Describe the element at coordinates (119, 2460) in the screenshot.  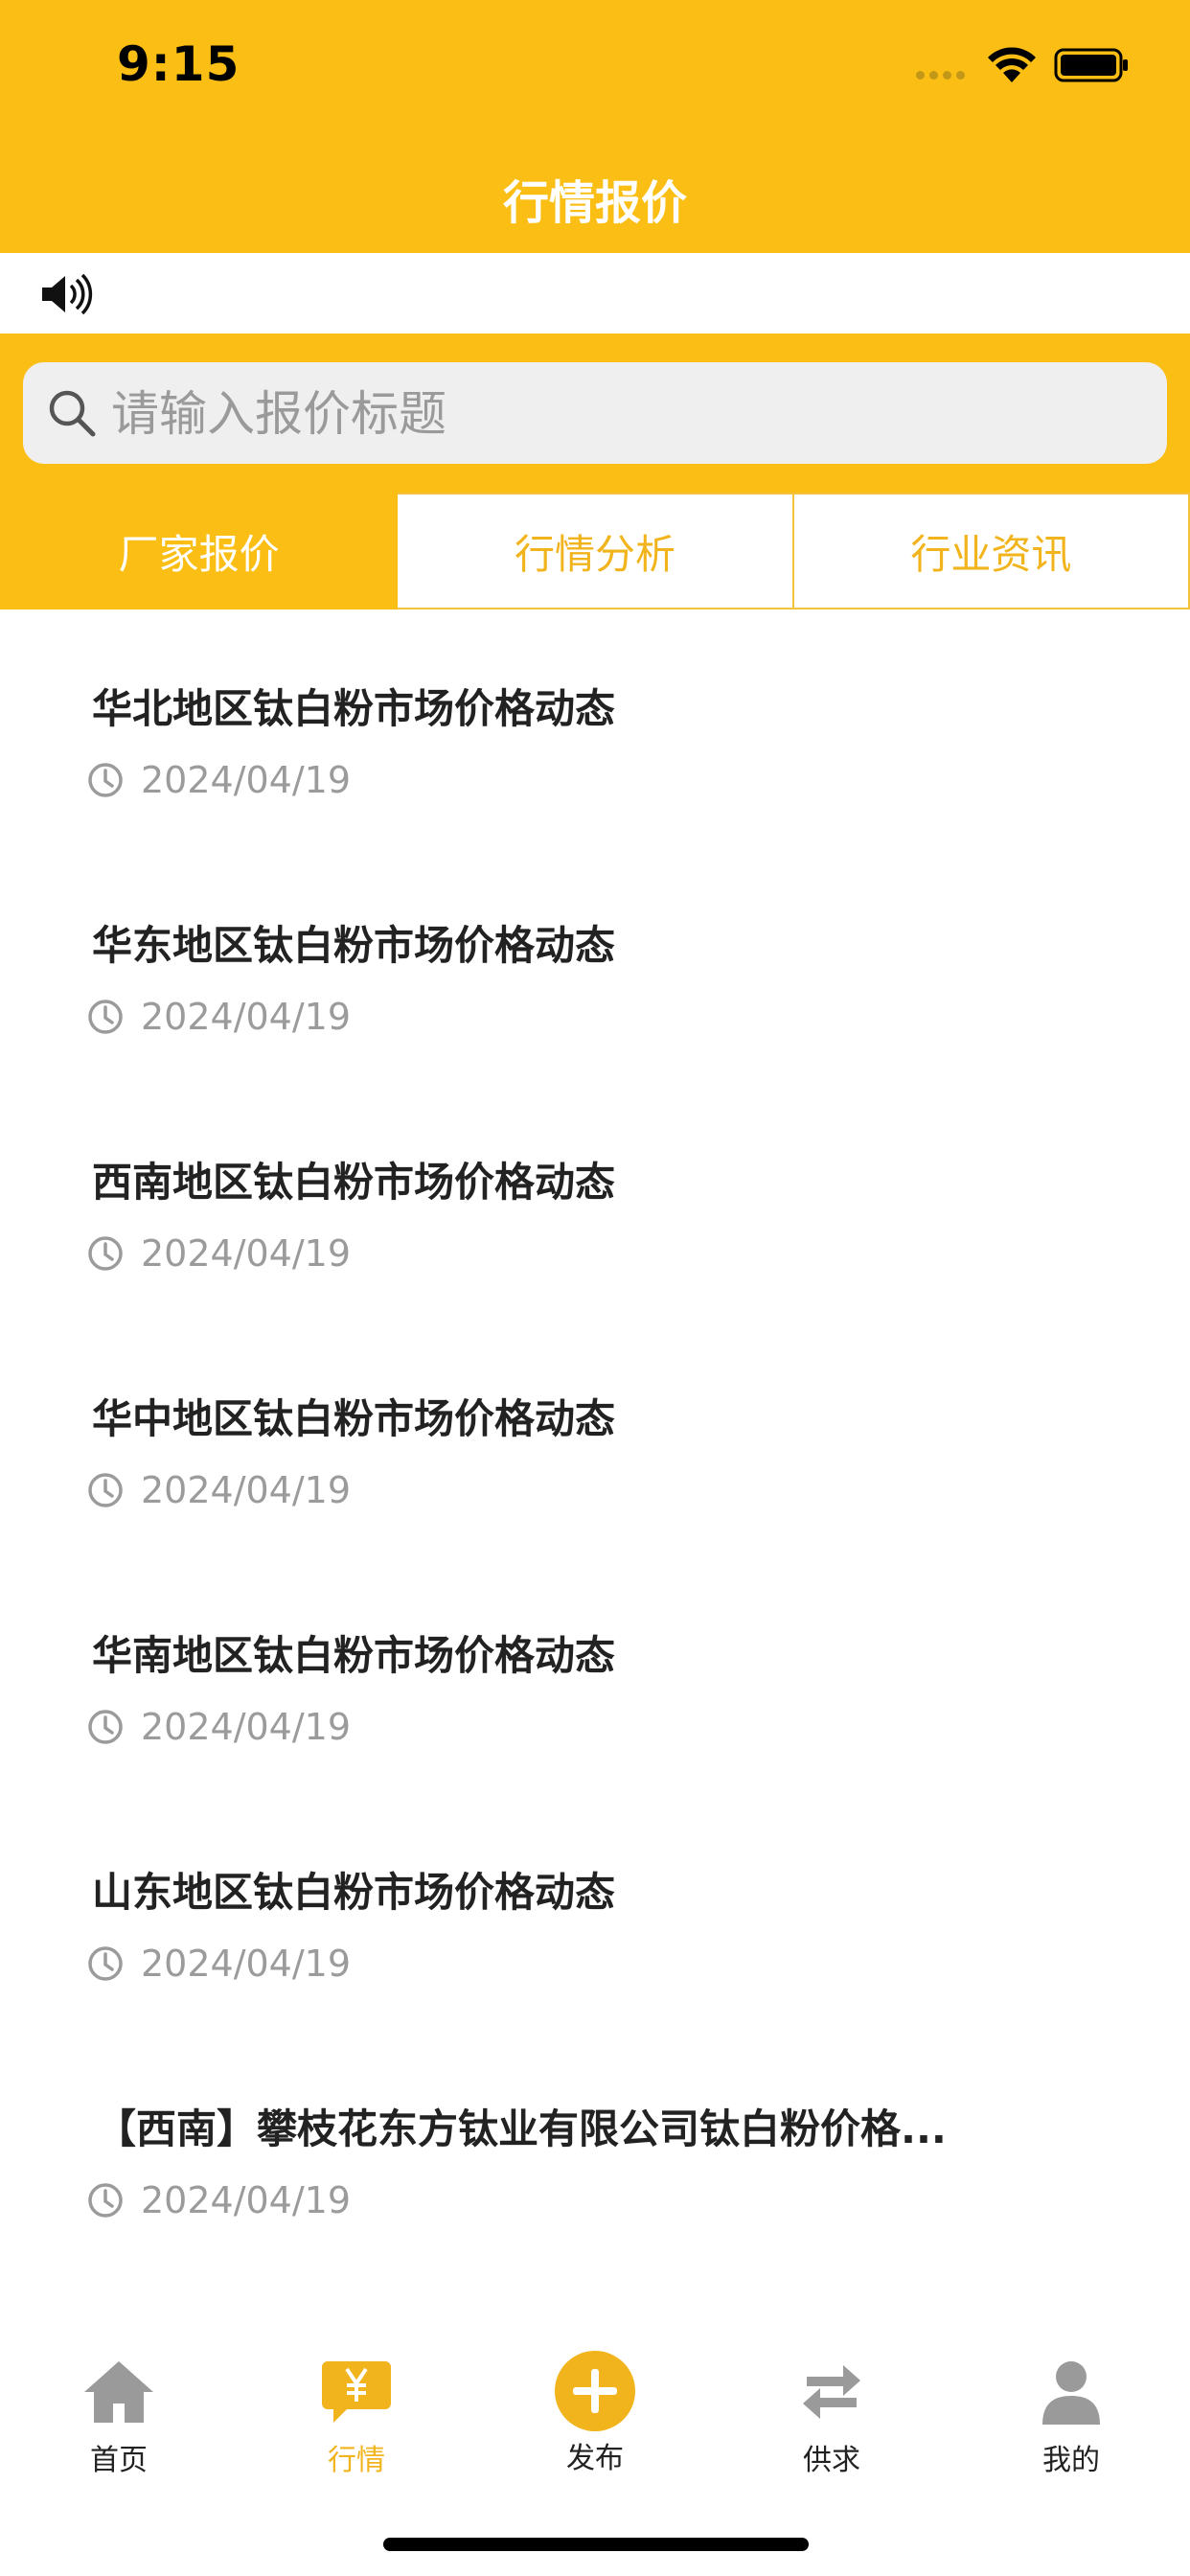
I see `tabbar-label: 首页` at that location.